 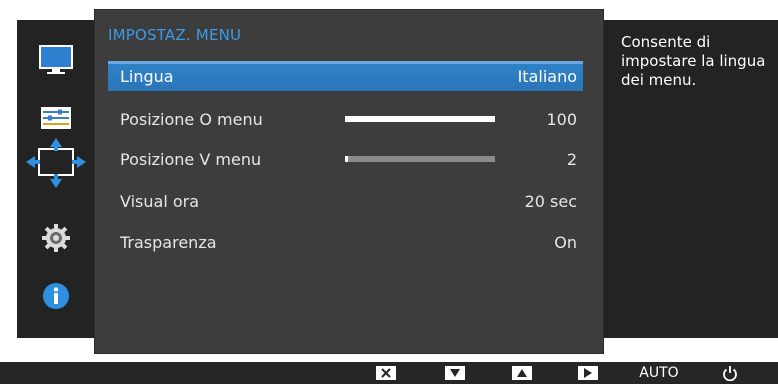 What do you see at coordinates (588, 373) in the screenshot?
I see `right-arrow-icon` at bounding box center [588, 373].